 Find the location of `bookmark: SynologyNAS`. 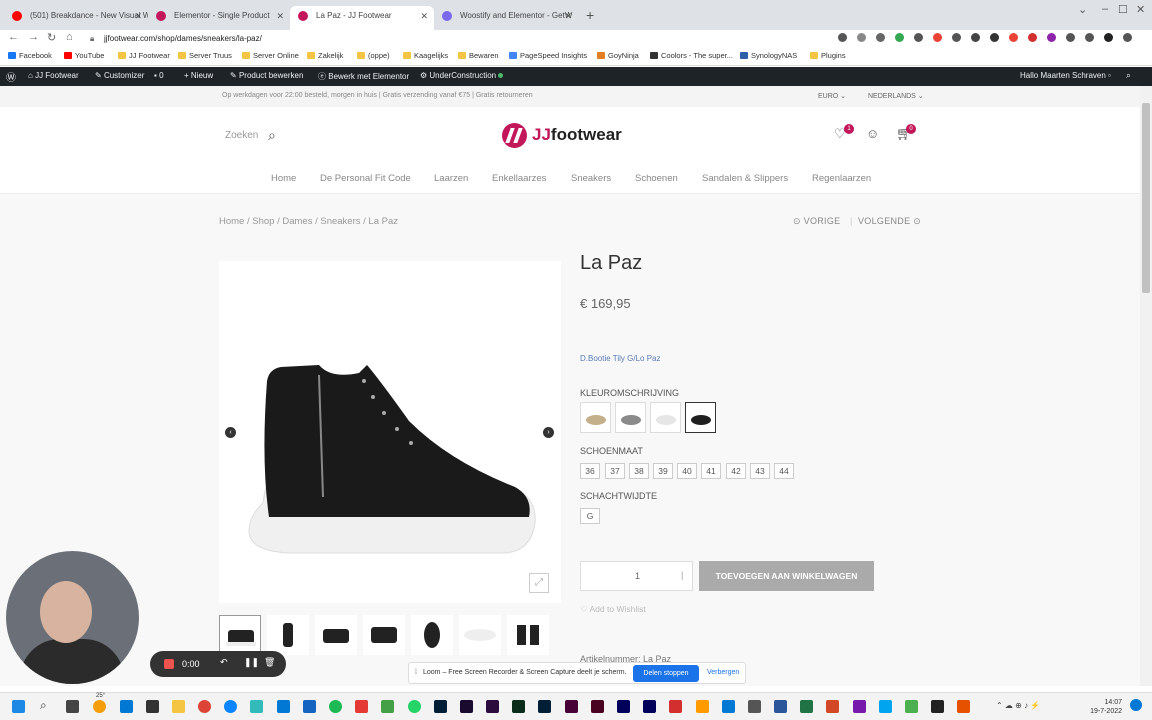

bookmark: SynologyNAS is located at coordinates (768, 55).